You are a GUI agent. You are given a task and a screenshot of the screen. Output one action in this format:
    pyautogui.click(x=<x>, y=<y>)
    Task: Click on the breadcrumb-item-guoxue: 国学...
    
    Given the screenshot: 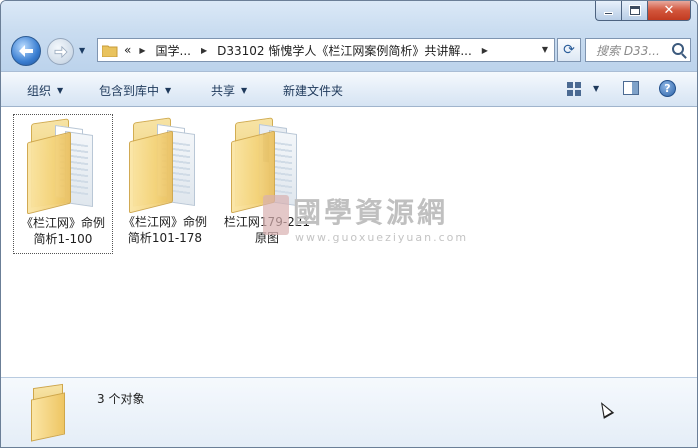 What is the action you would take?
    pyautogui.click(x=173, y=50)
    